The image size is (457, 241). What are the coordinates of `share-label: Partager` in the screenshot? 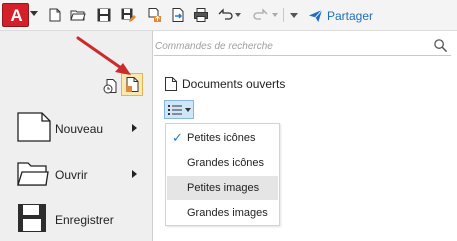 It's located at (350, 15).